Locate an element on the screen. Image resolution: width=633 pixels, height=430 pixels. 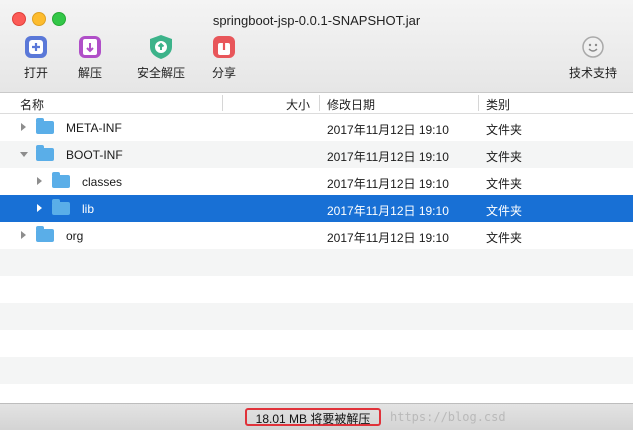
support-label: 技术支持 is located at coordinates (592, 73).